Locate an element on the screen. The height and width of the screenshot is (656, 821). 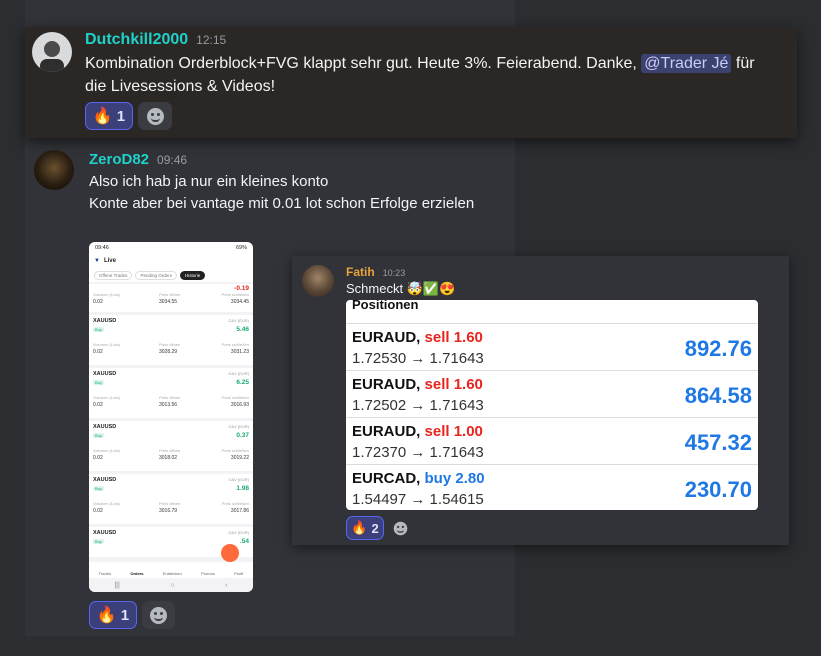
position-header: EURCAD, buy 2.80 is located at coordinates (418, 478).